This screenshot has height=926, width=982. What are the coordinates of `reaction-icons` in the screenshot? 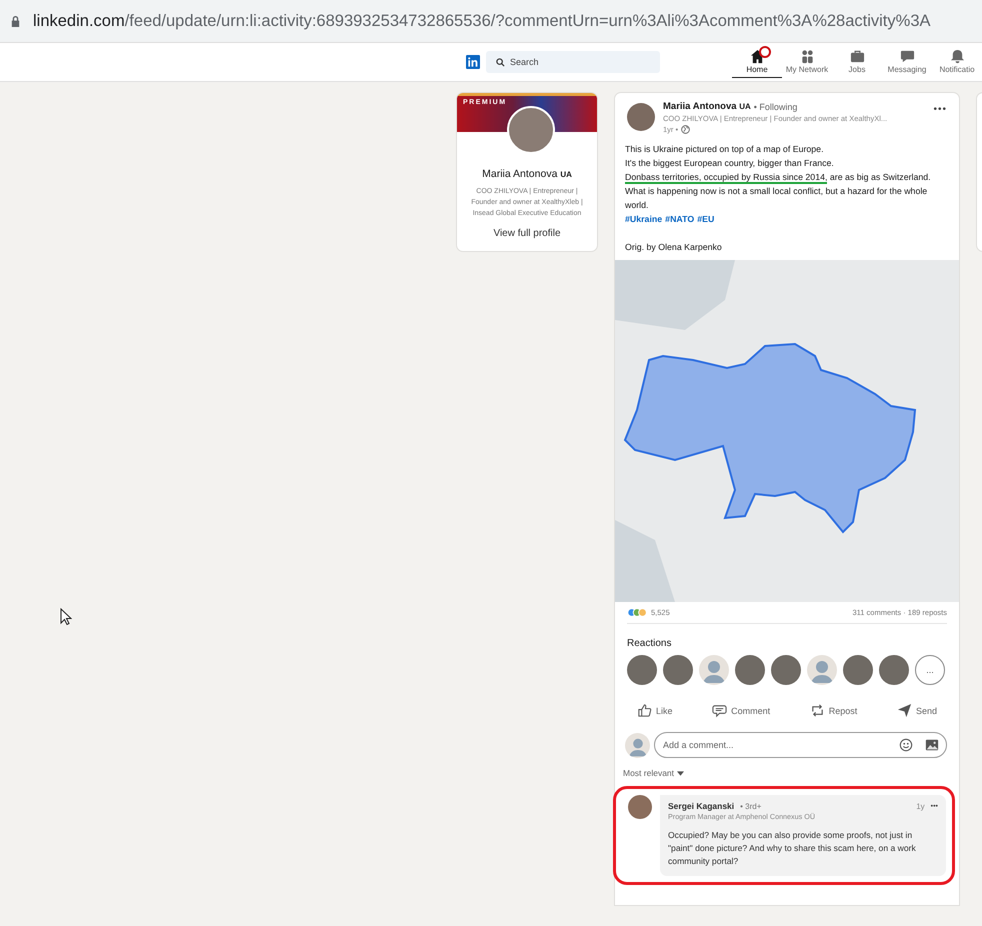 It's located at (638, 612).